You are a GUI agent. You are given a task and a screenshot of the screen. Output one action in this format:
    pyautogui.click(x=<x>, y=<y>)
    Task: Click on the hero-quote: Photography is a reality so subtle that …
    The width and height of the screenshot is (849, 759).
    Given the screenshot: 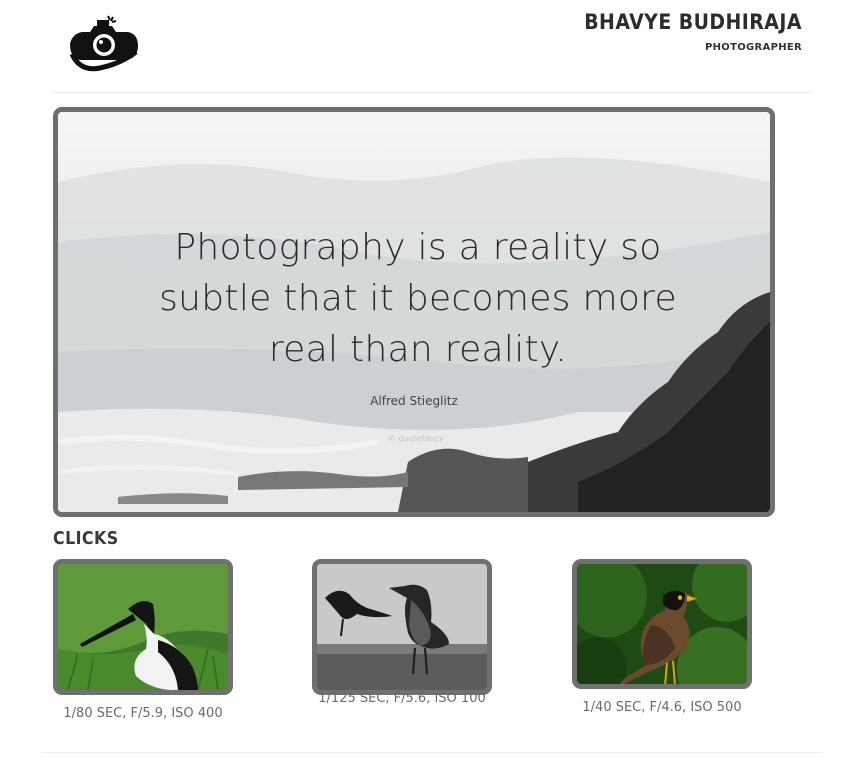 What is the action you would take?
    pyautogui.click(x=418, y=298)
    